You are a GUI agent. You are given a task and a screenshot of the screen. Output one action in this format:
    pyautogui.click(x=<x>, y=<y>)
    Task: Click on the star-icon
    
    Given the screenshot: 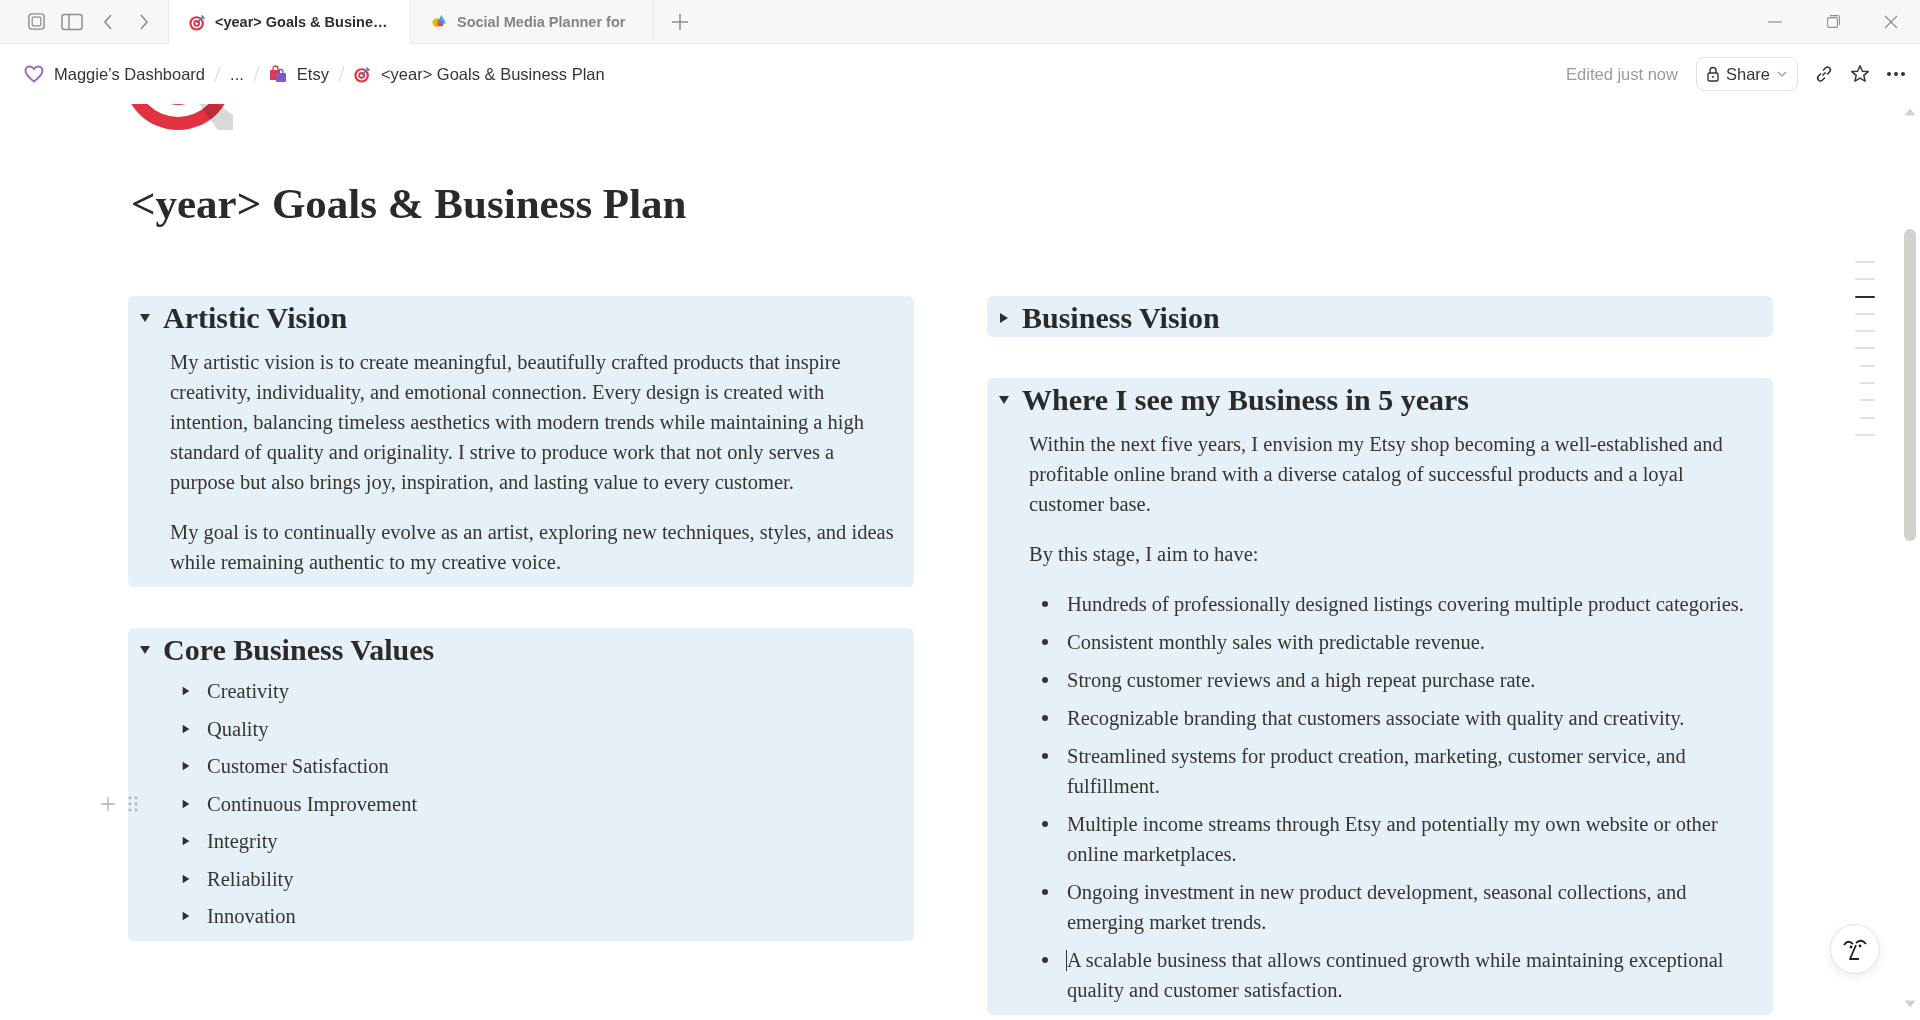 What is the action you would take?
    pyautogui.click(x=1860, y=74)
    